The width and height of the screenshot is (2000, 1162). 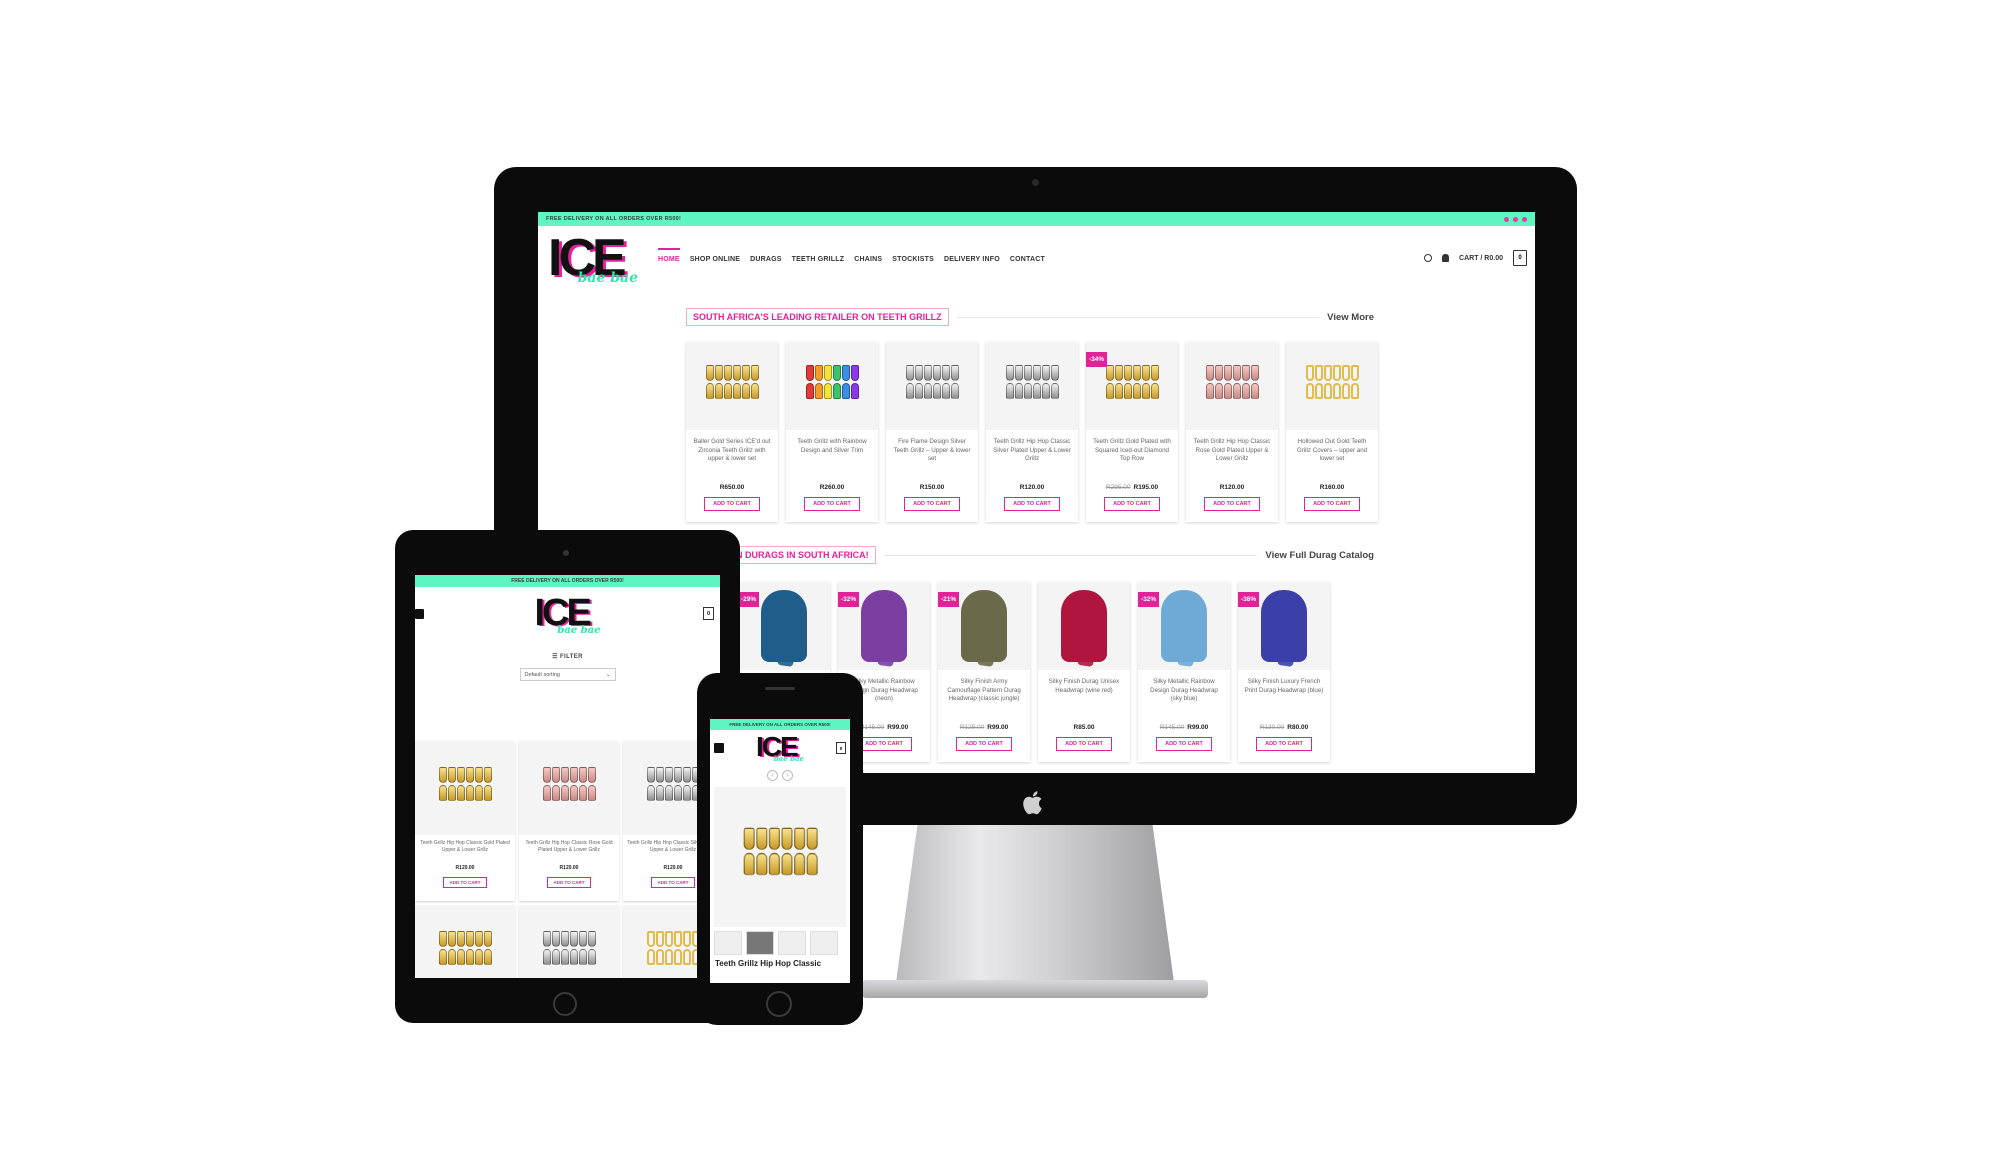 I want to click on facebook-icon, so click(x=1506, y=219).